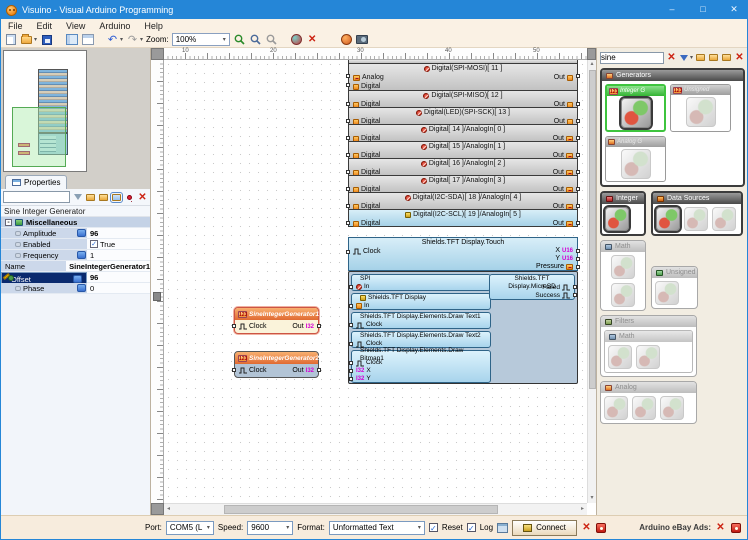 Image resolution: width=748 pixels, height=540 pixels. Describe the element at coordinates (463, 150) in the screenshot. I see `pin-row-15: Digital[ 15 ]/AnalogIn[ 1 ] Digital Out` at that location.